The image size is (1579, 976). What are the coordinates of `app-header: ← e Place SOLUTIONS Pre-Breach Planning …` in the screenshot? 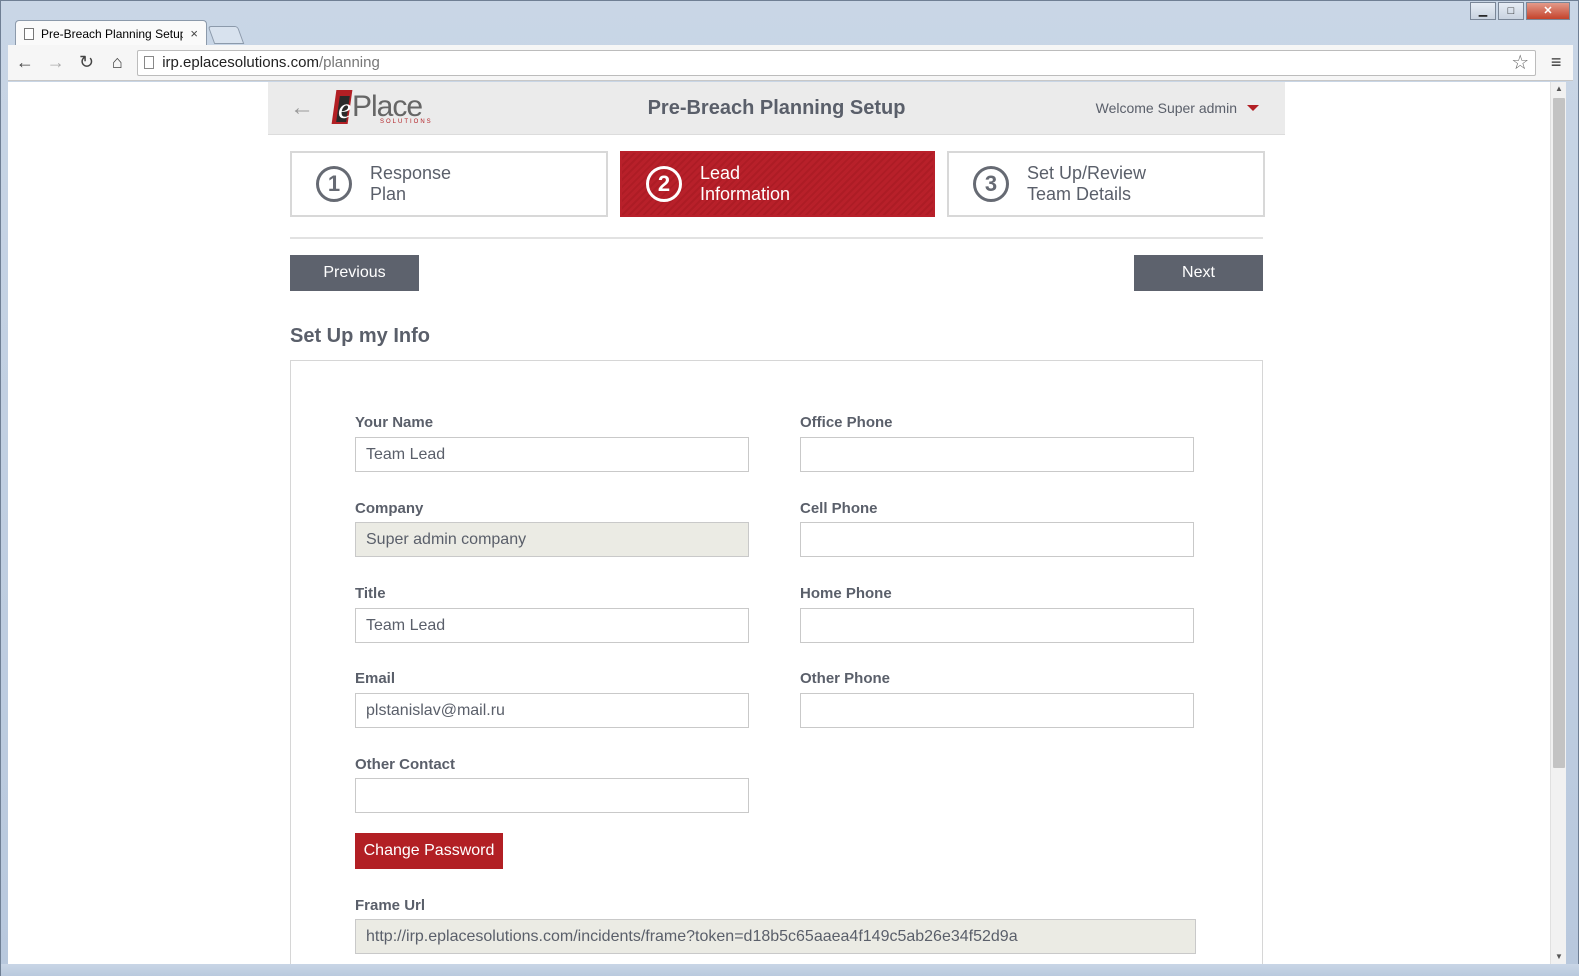 It's located at (776, 108).